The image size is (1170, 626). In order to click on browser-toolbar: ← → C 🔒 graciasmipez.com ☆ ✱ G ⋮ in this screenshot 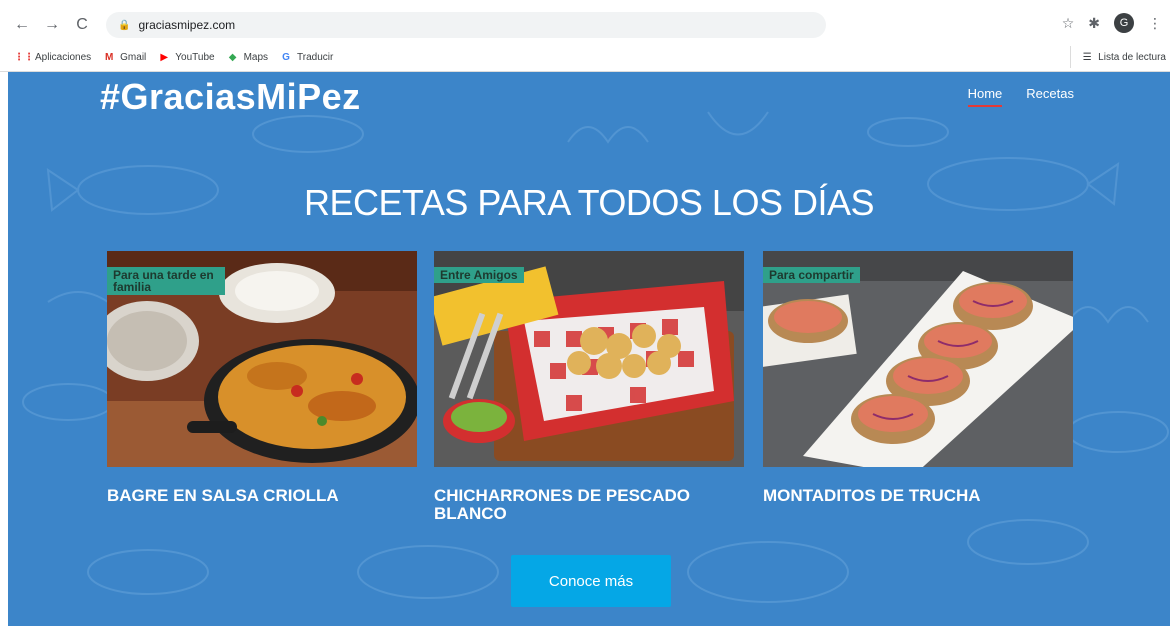, I will do `click(585, 25)`.